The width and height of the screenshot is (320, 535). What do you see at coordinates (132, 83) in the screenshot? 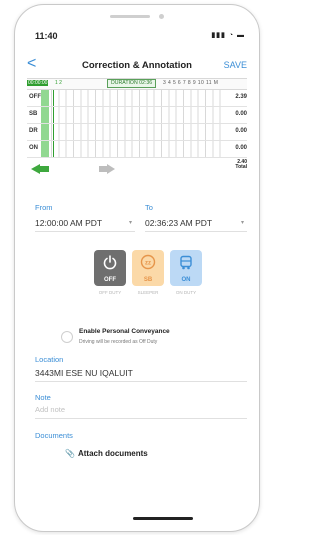
I see `duration-badge: DURATION 02:36` at bounding box center [132, 83].